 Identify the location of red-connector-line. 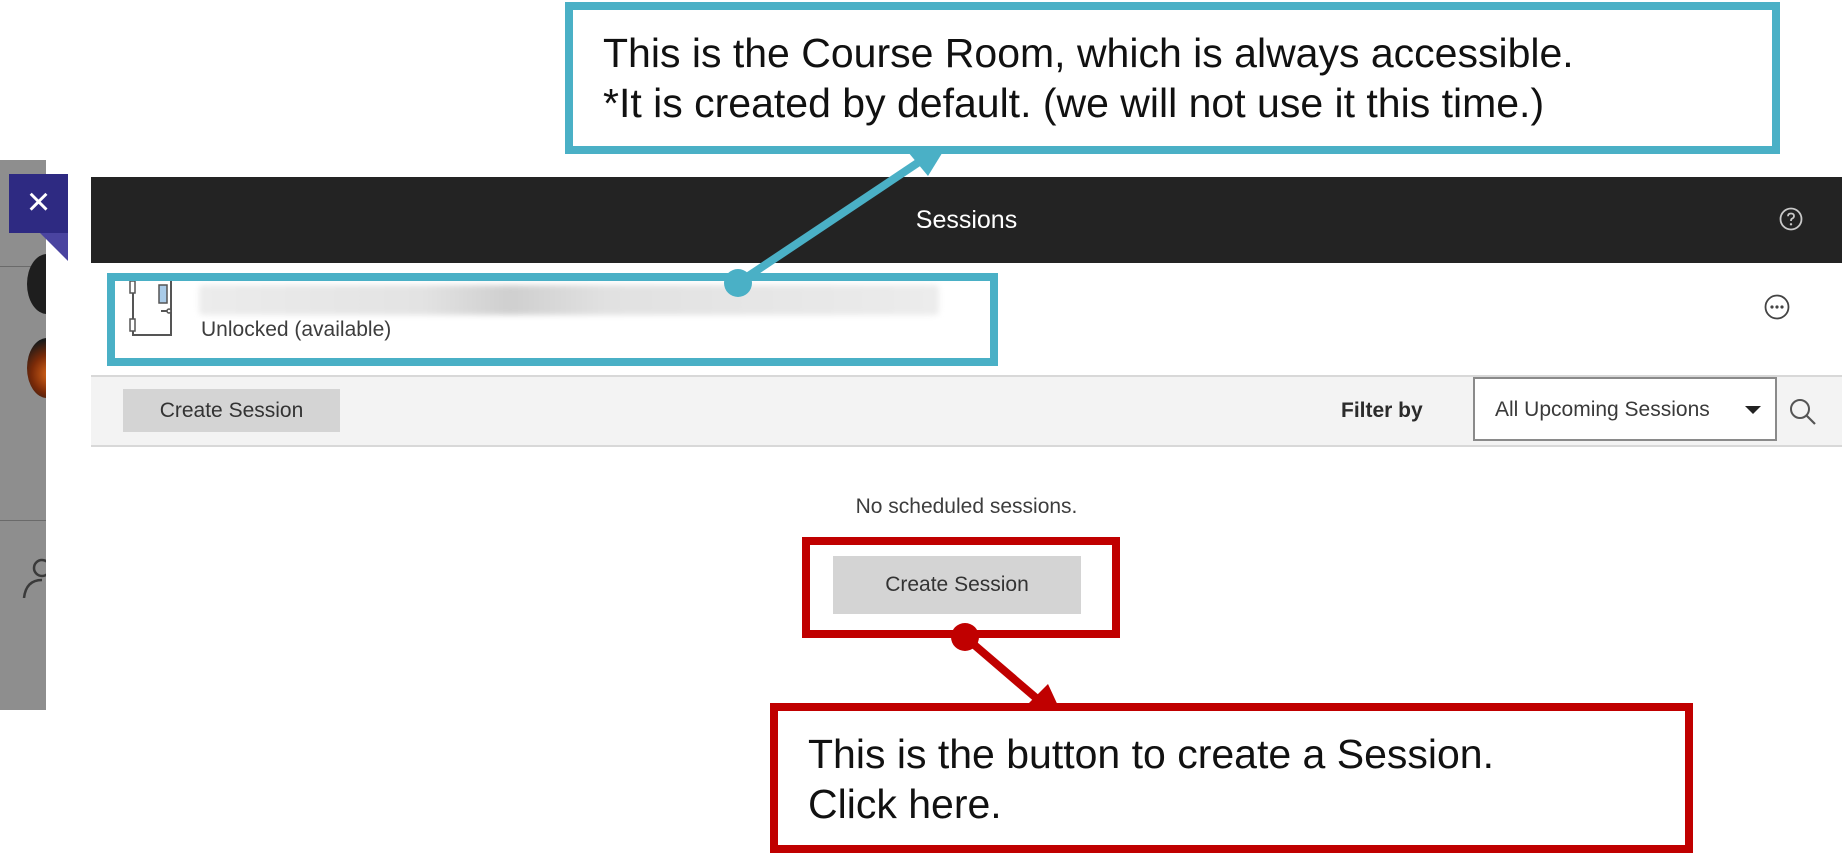
(1003, 670).